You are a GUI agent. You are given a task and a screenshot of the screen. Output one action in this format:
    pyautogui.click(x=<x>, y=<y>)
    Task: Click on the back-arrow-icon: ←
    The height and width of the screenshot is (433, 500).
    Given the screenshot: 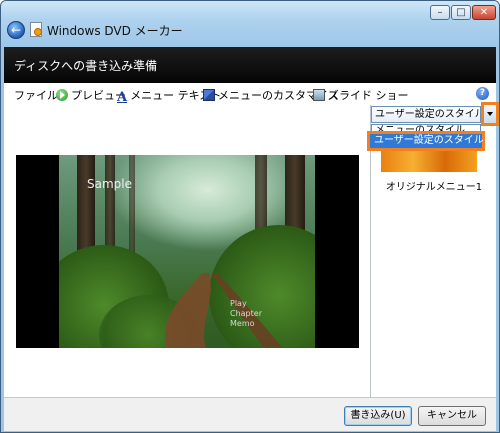 What is the action you would take?
    pyautogui.click(x=16, y=30)
    